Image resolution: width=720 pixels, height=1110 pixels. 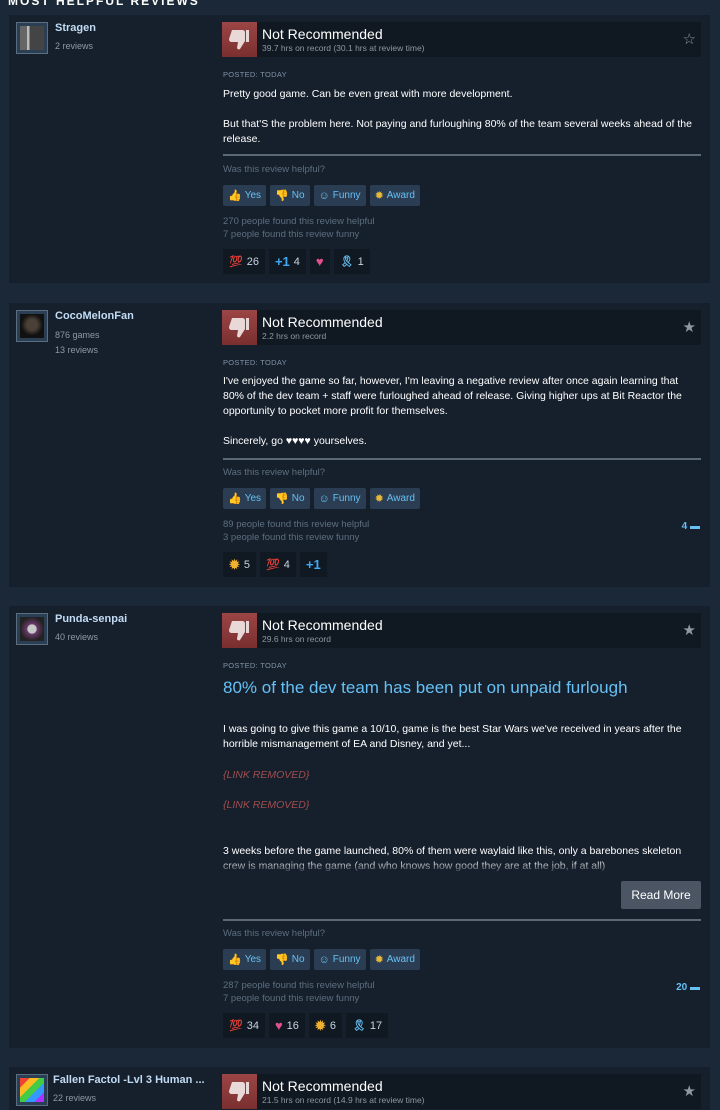 I want to click on award-list: ✹ 5 💯 4 +1, so click(x=275, y=564).